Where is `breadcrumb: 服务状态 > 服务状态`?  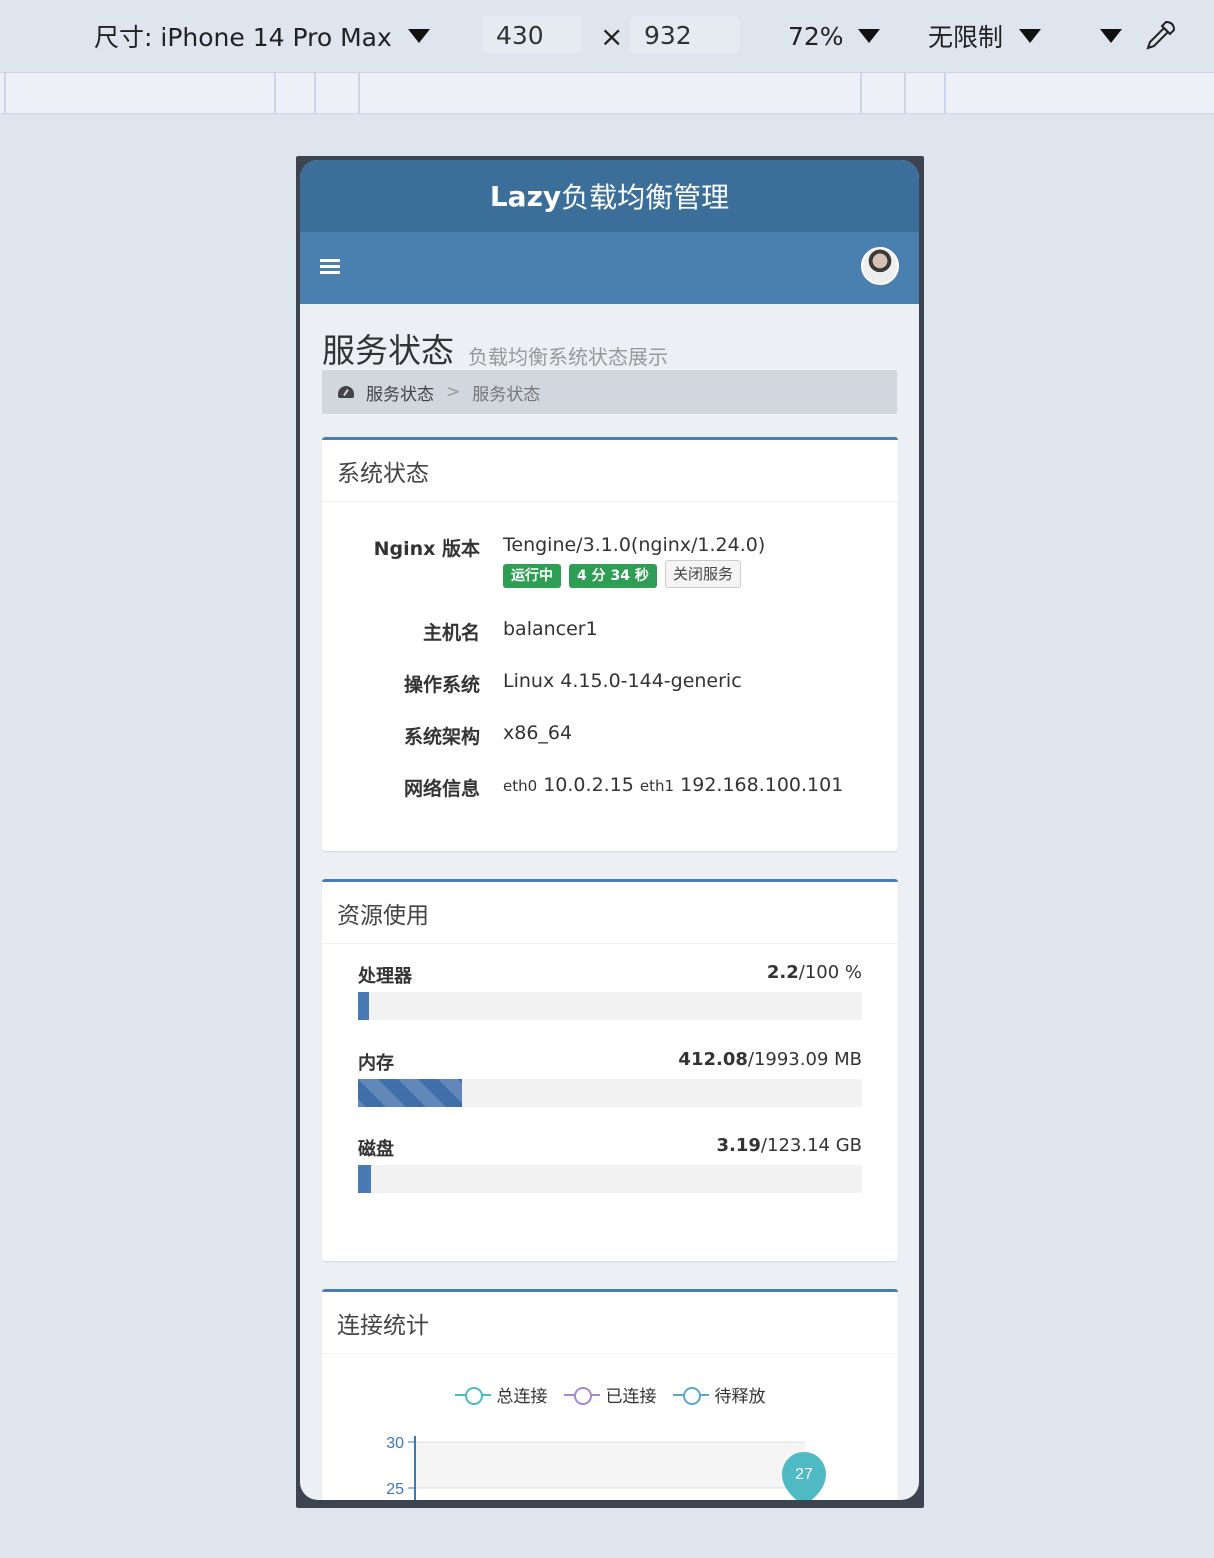
breadcrumb: 服务状态 > 服务状态 is located at coordinates (609, 392).